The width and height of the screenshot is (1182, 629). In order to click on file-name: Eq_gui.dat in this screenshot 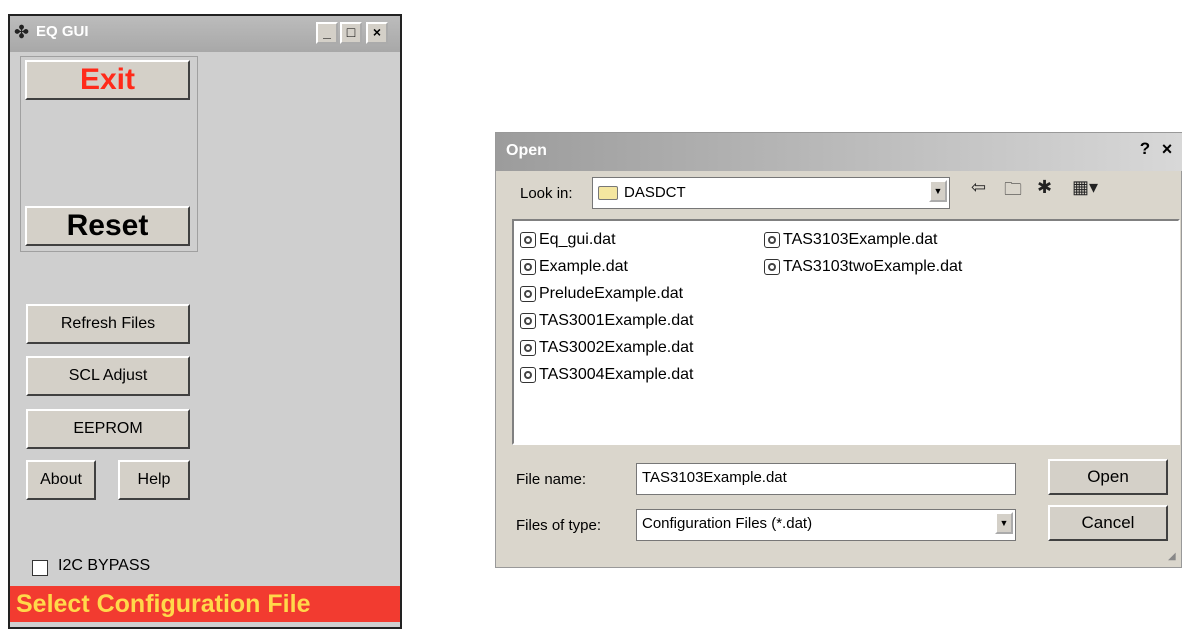, I will do `click(577, 239)`.